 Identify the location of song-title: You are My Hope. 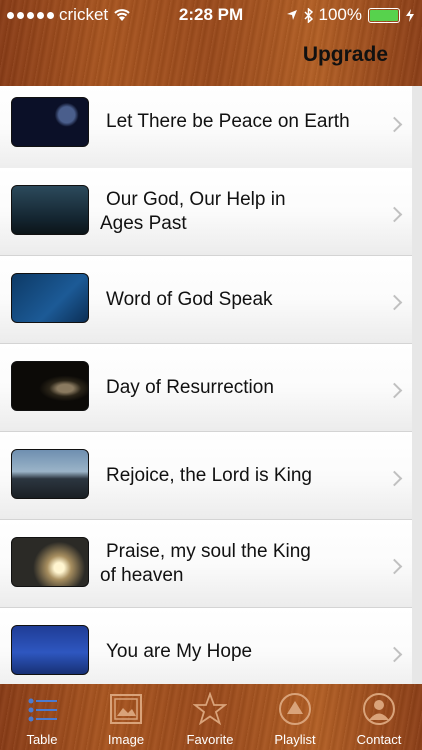
(179, 651).